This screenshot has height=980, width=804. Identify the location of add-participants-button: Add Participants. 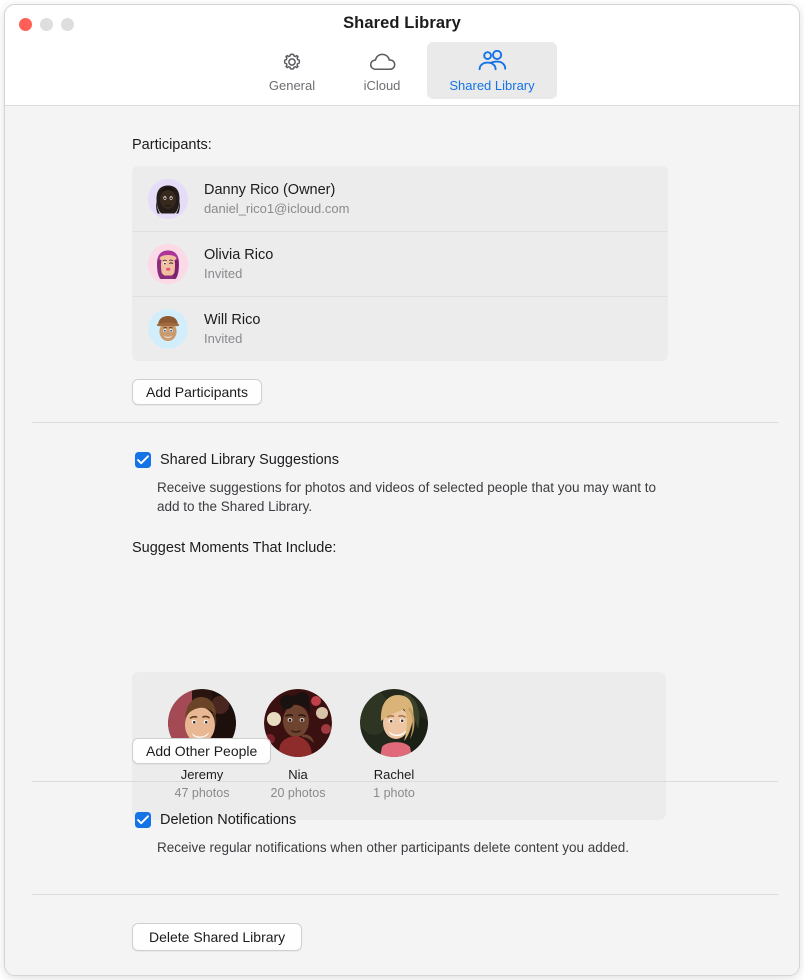
(197, 392).